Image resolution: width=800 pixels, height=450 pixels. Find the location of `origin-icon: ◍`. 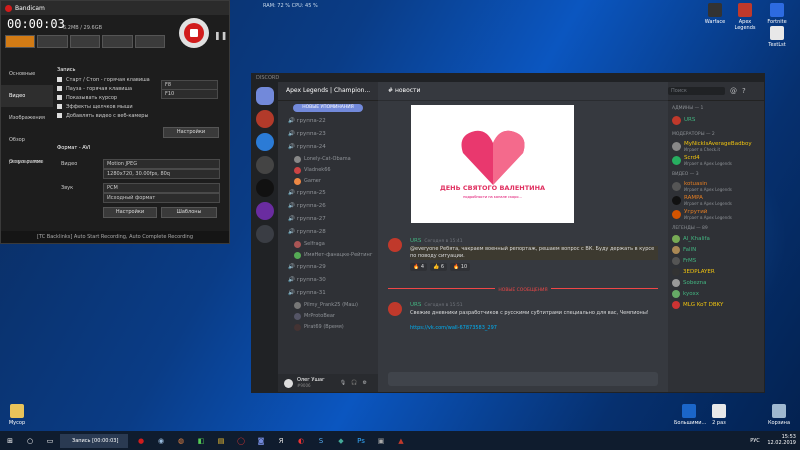

origin-icon: ◍ is located at coordinates (181, 441).